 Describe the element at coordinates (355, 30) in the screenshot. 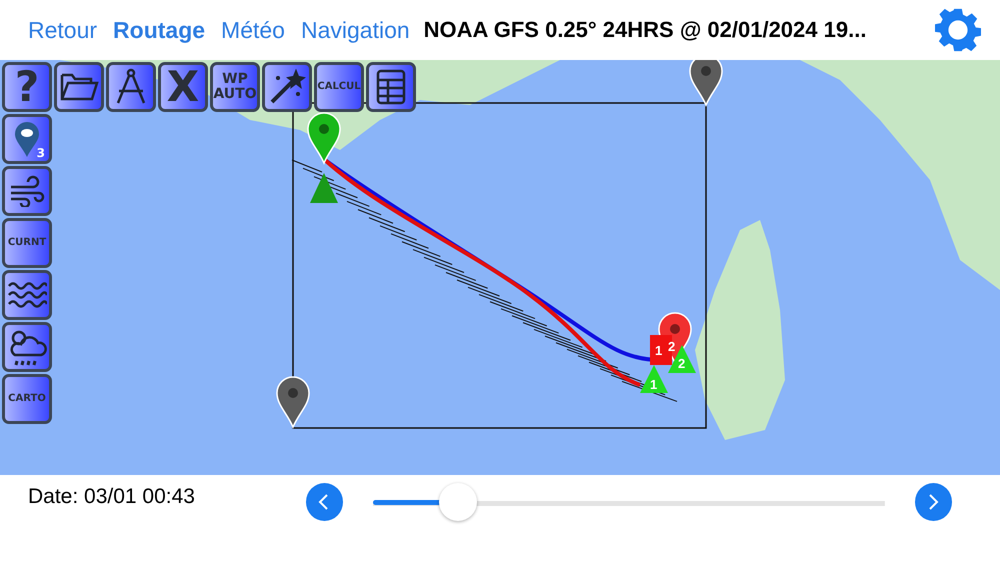

I see `nav-link: Navigation` at that location.